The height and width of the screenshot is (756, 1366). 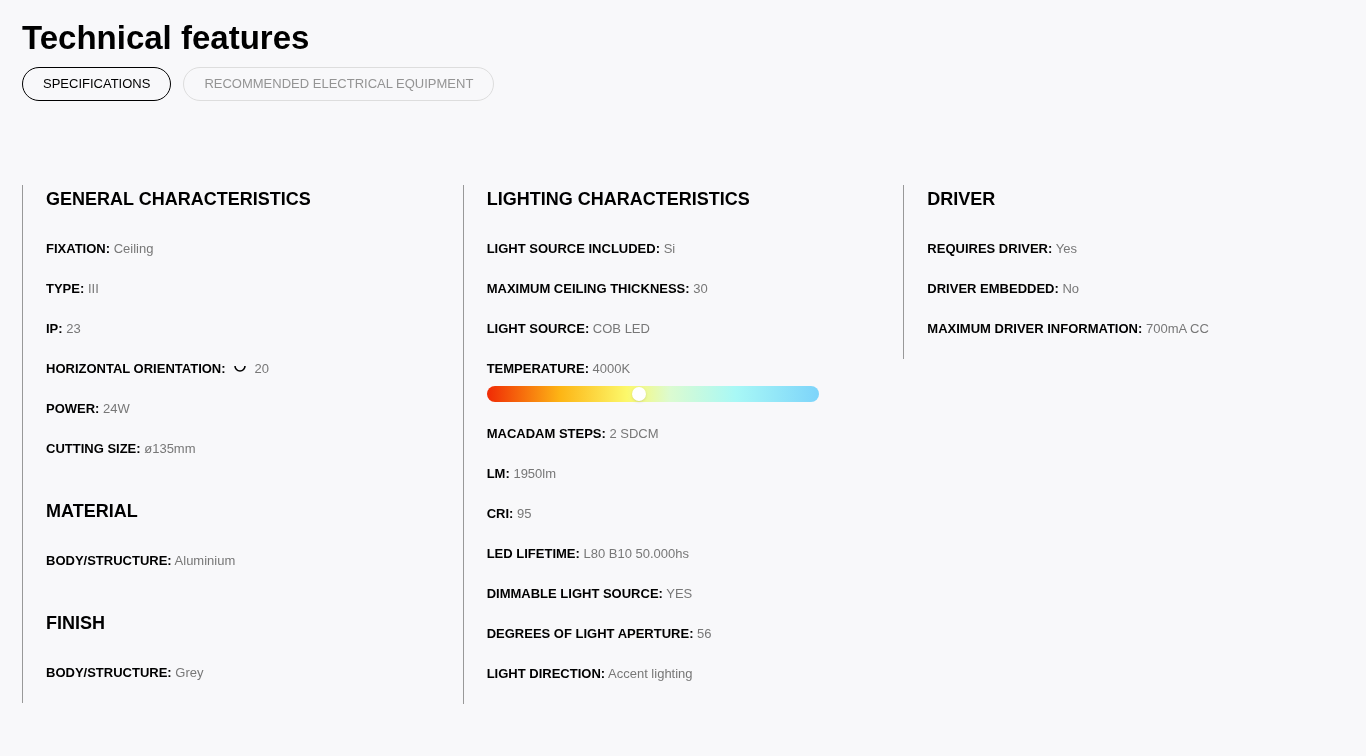 I want to click on spec-text: LIGHT SOURCE: COB LED, so click(x=568, y=329).